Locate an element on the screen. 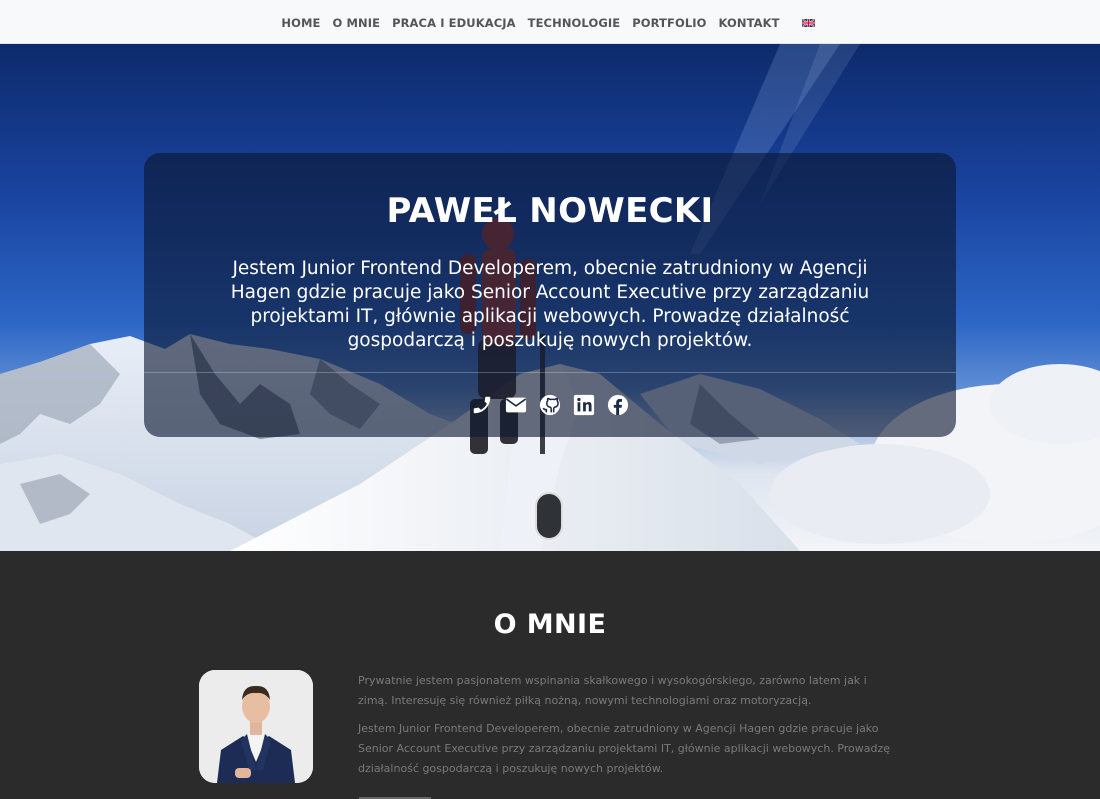  uk-flag-icon is located at coordinates (808, 20).